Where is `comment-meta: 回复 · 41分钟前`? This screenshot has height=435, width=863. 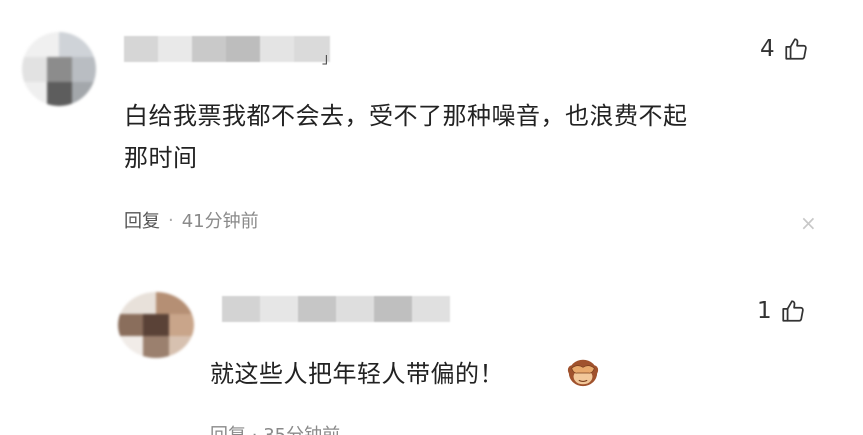 comment-meta: 回复 · 41分钟前 is located at coordinates (191, 220).